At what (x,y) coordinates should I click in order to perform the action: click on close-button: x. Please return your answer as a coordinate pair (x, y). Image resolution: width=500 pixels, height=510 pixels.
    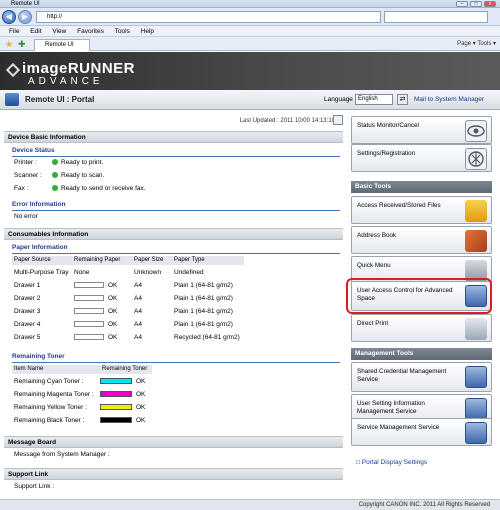
    Looking at the image, I should click on (490, 4).